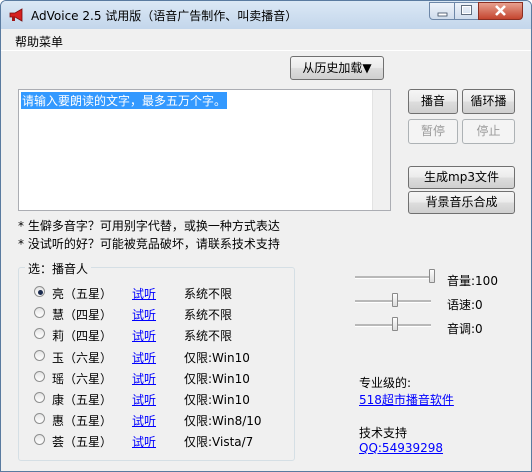 This screenshot has width=532, height=472. Describe the element at coordinates (149, 226) in the screenshot. I see `note-polyphonic: * 生僻多音字？可用别字代替，或换一种方式表达` at that location.